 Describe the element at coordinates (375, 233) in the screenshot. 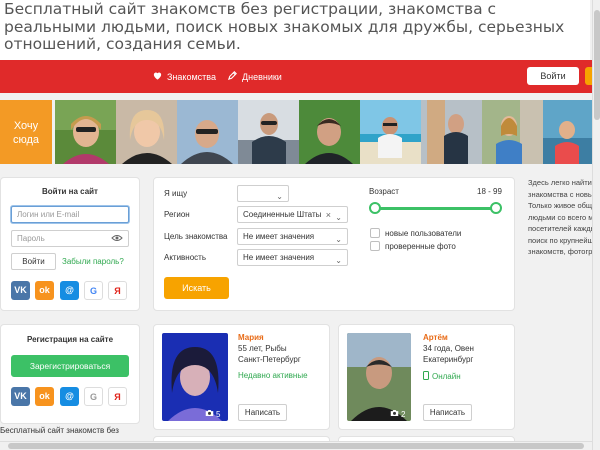

I see `new-users-checkbox` at that location.